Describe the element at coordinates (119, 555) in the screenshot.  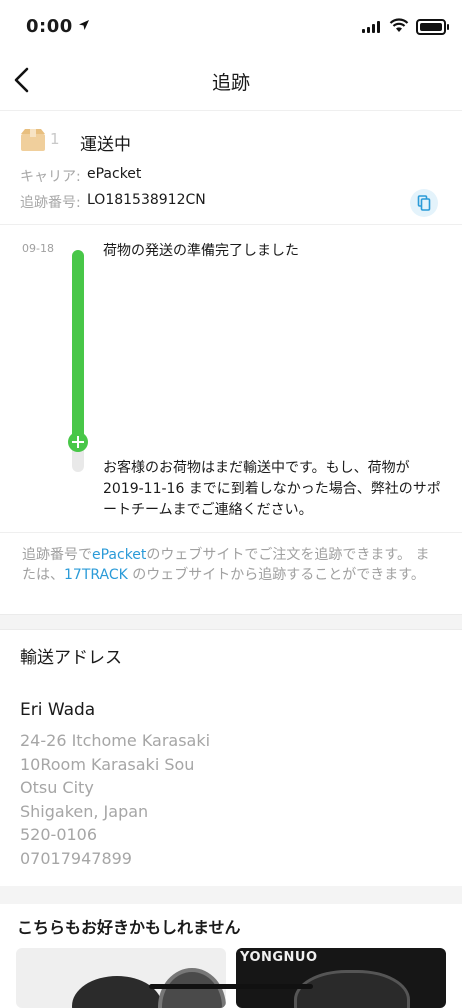
I see `epacket-link: ePacket` at that location.